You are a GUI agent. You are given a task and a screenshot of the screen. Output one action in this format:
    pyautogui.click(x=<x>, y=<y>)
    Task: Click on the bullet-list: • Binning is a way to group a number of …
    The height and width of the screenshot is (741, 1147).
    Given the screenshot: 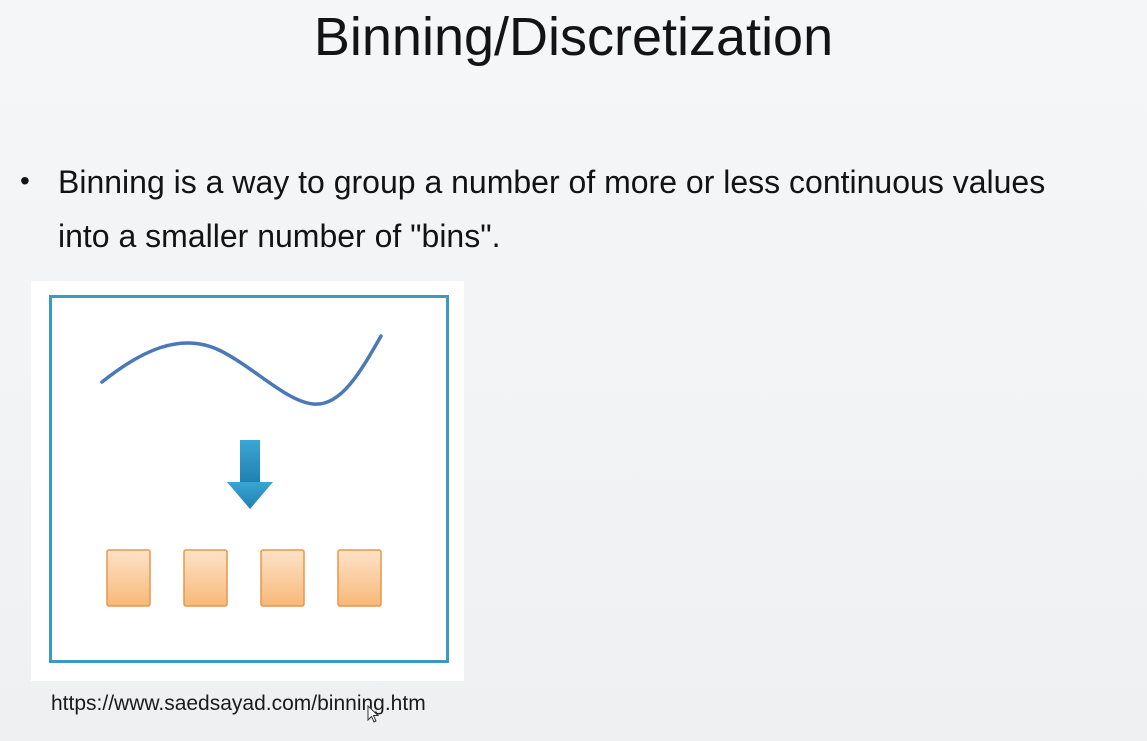 What is the action you would take?
    pyautogui.click(x=576, y=209)
    